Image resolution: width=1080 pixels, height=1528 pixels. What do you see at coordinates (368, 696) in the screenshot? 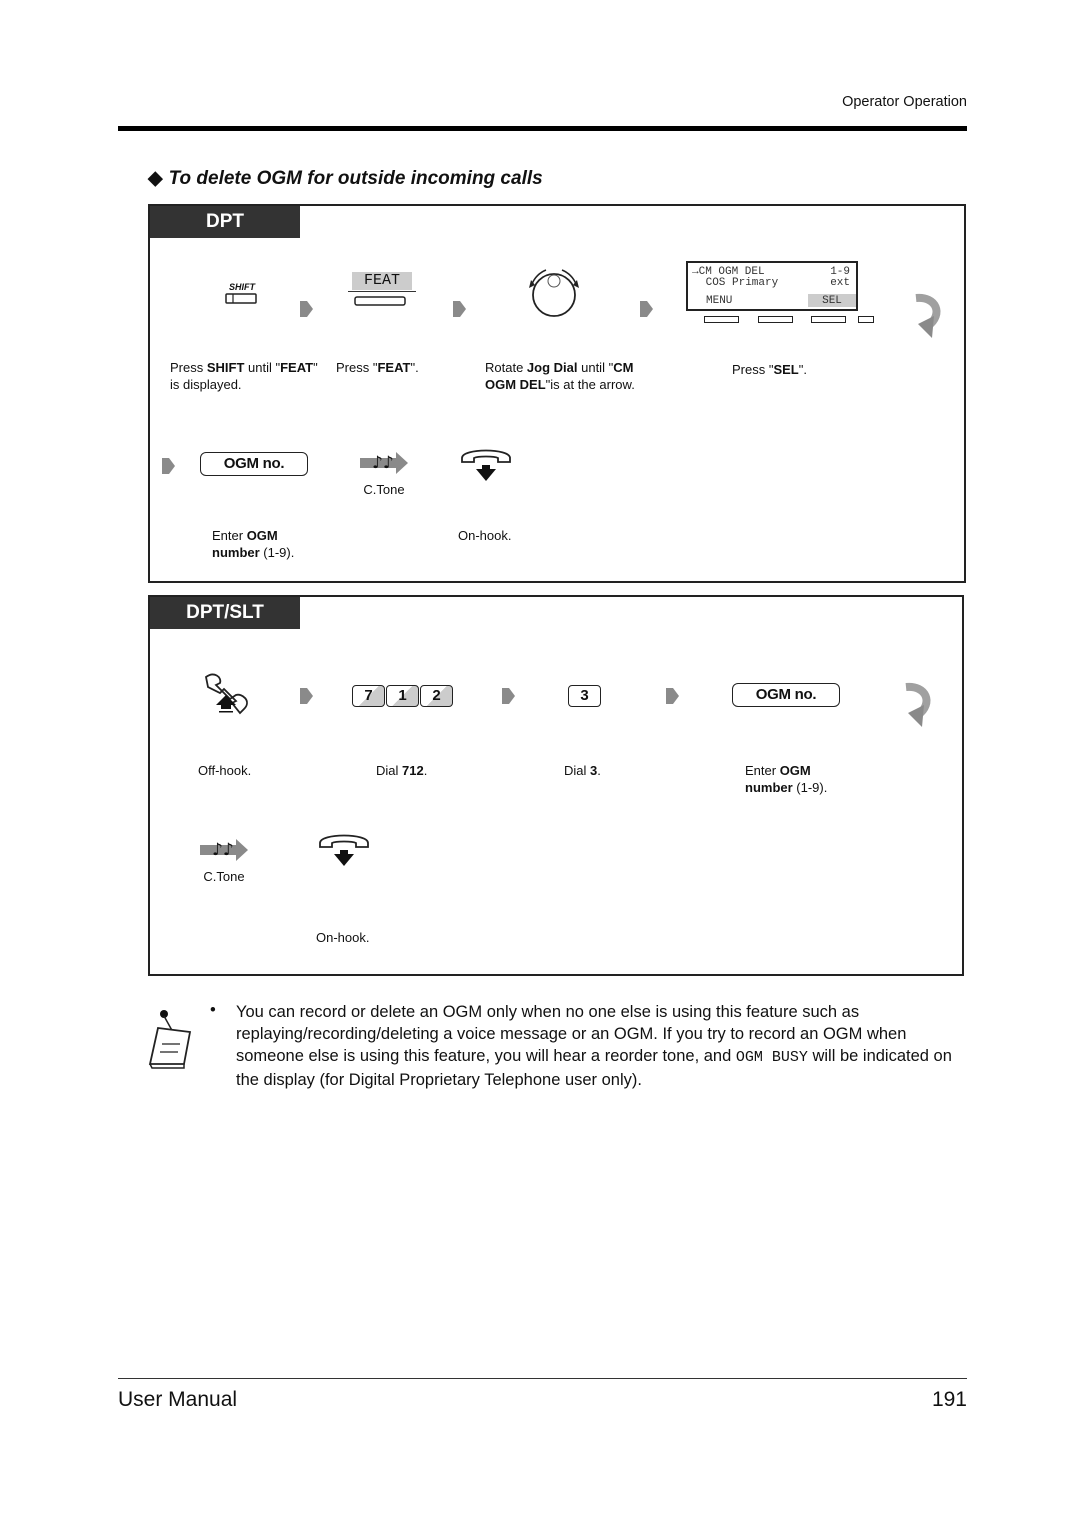
I see `dial-key-7: 7` at bounding box center [368, 696].